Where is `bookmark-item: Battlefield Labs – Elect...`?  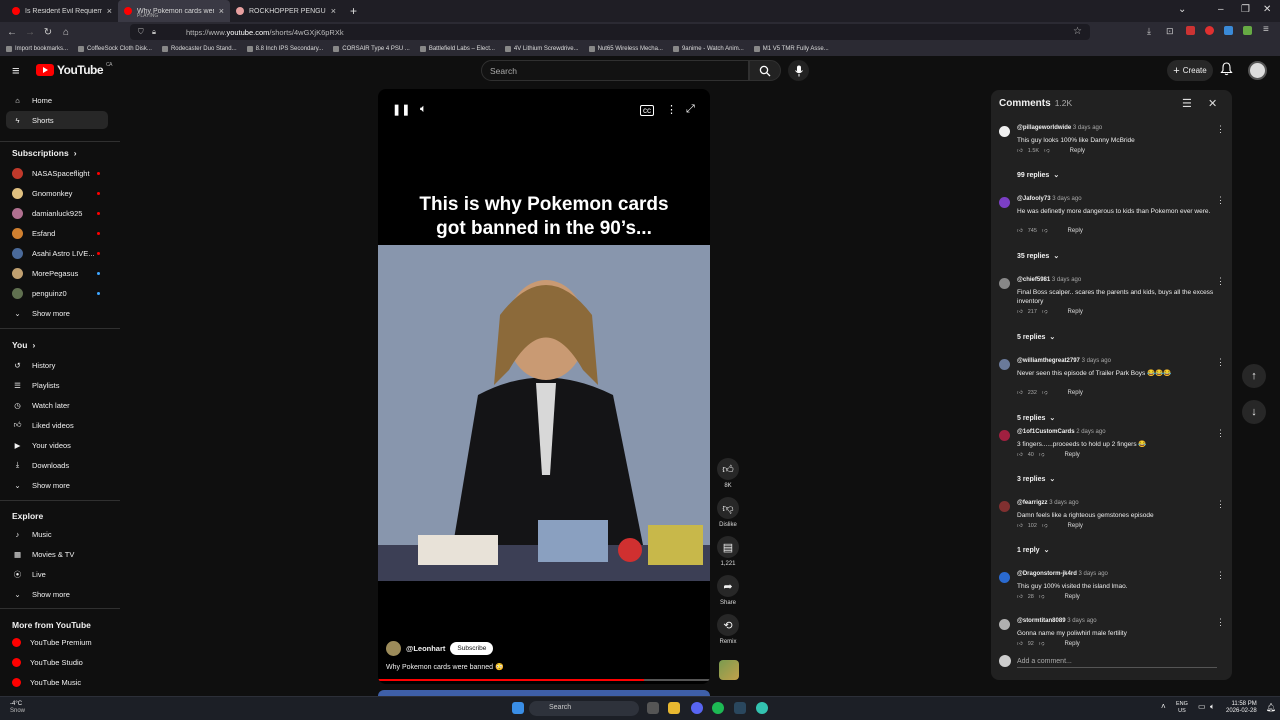 bookmark-item: Battlefield Labs – Elect... is located at coordinates (457, 49).